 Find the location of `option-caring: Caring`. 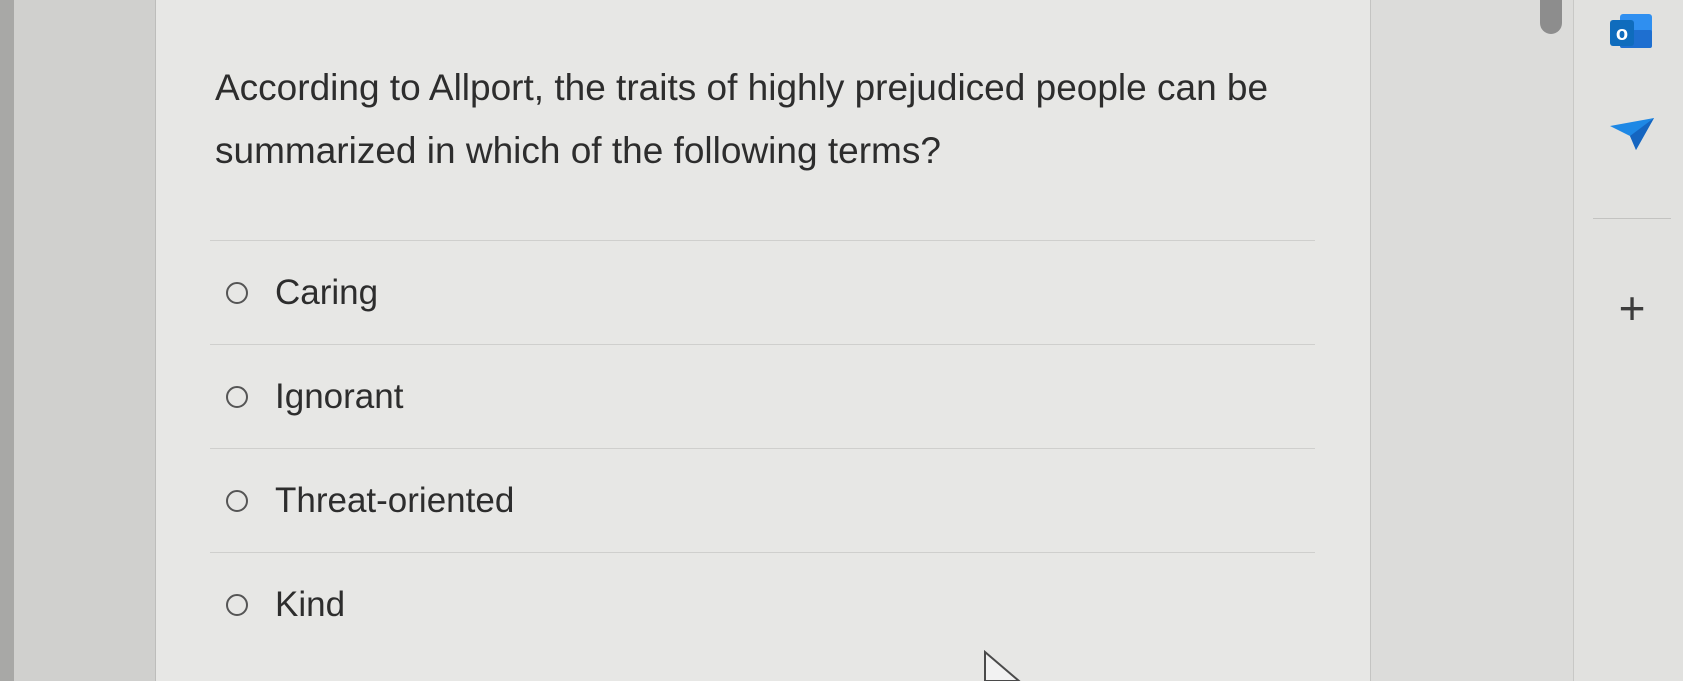

option-caring: Caring is located at coordinates (762, 292).